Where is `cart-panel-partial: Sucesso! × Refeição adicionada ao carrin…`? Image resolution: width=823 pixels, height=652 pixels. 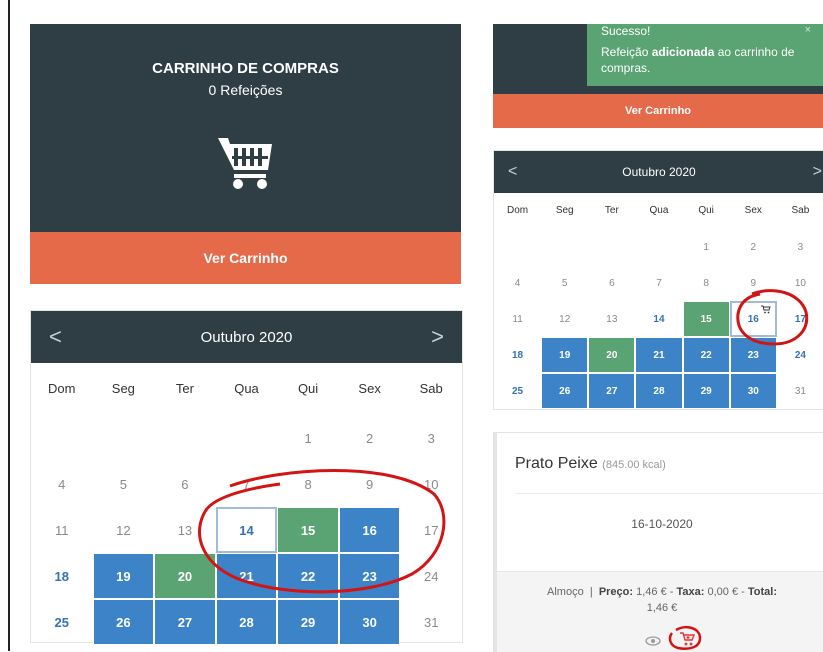 cart-panel-partial: Sucesso! × Refeição adicionada ao carrin… is located at coordinates (658, 76).